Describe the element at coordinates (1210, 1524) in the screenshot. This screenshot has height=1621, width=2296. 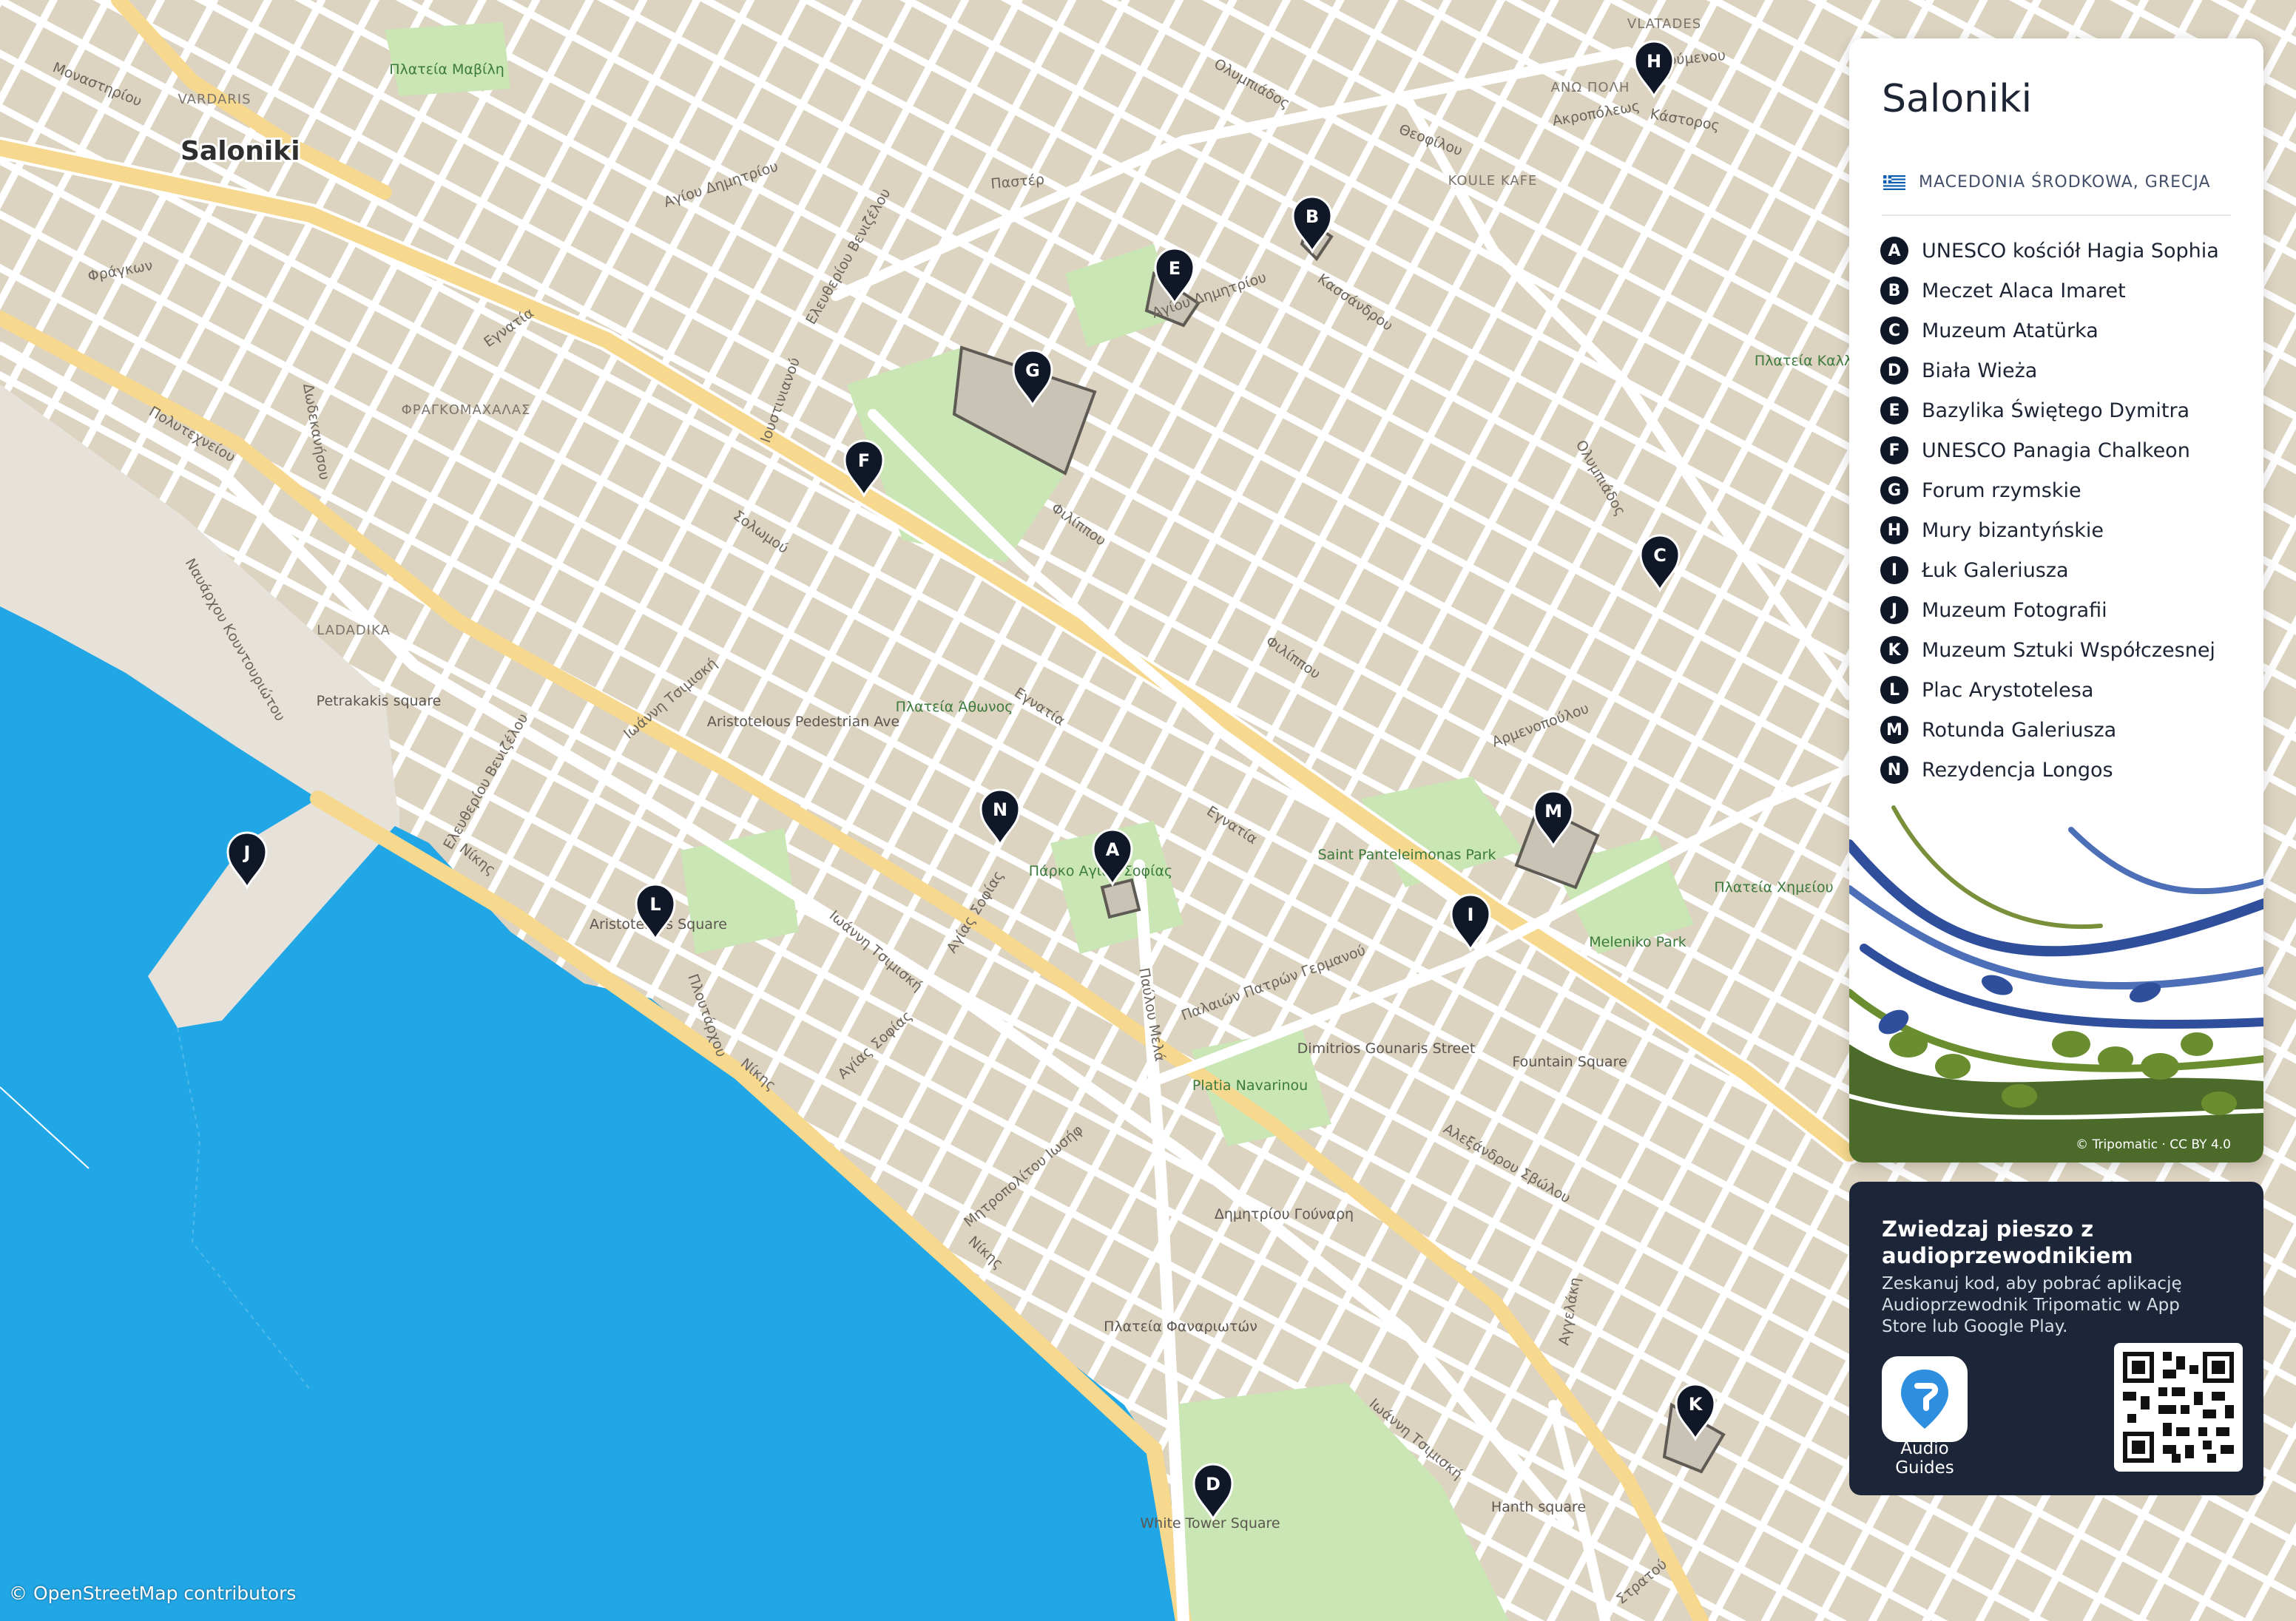
I see `place-label: White Tower Square` at that location.